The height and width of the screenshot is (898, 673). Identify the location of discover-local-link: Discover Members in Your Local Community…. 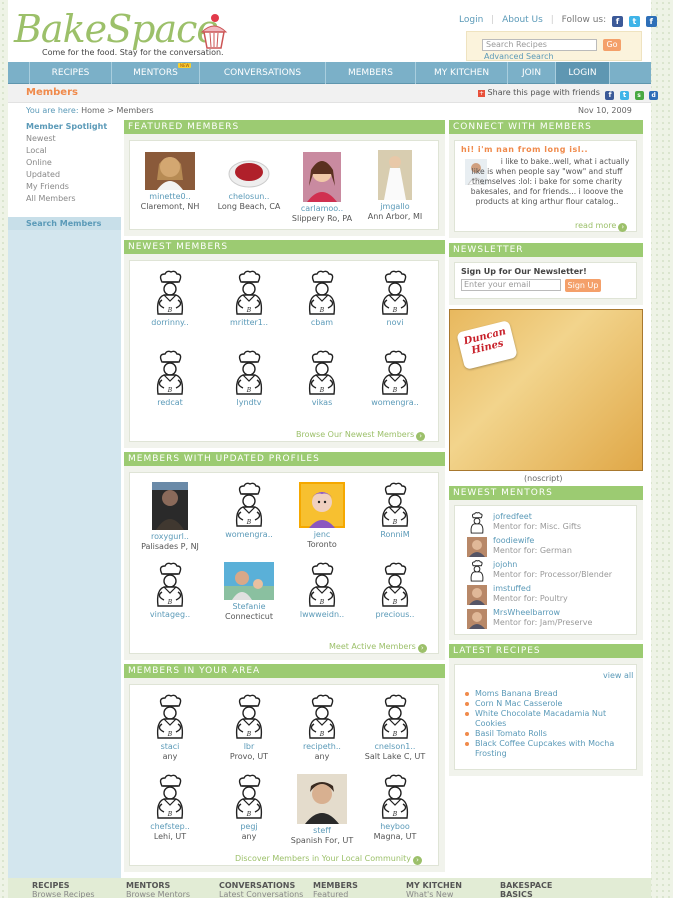
(328, 859).